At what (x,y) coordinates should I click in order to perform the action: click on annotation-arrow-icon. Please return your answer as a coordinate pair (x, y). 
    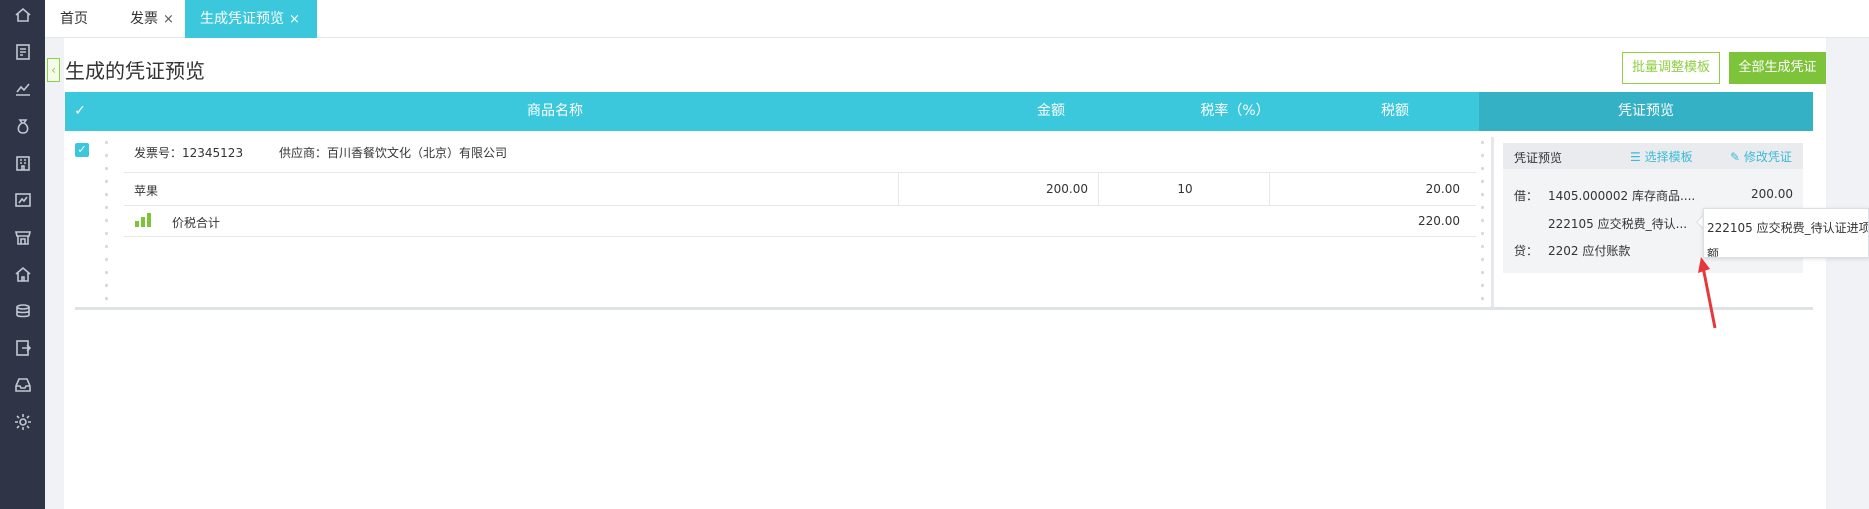
    Looking at the image, I should click on (1707, 293).